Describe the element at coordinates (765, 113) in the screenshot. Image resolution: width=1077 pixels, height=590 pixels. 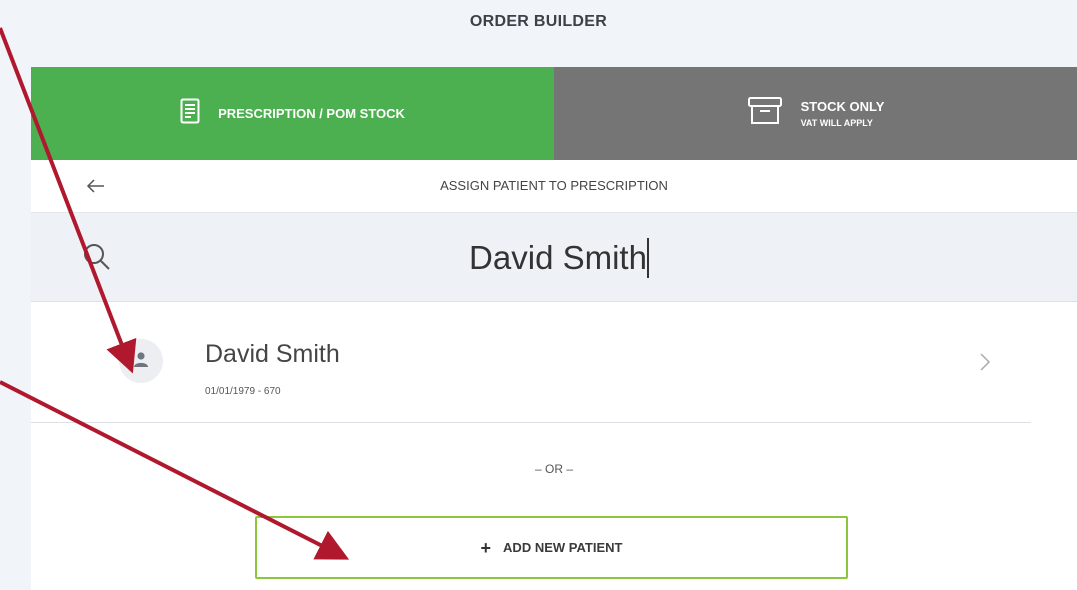
I see `archive-box-icon` at that location.